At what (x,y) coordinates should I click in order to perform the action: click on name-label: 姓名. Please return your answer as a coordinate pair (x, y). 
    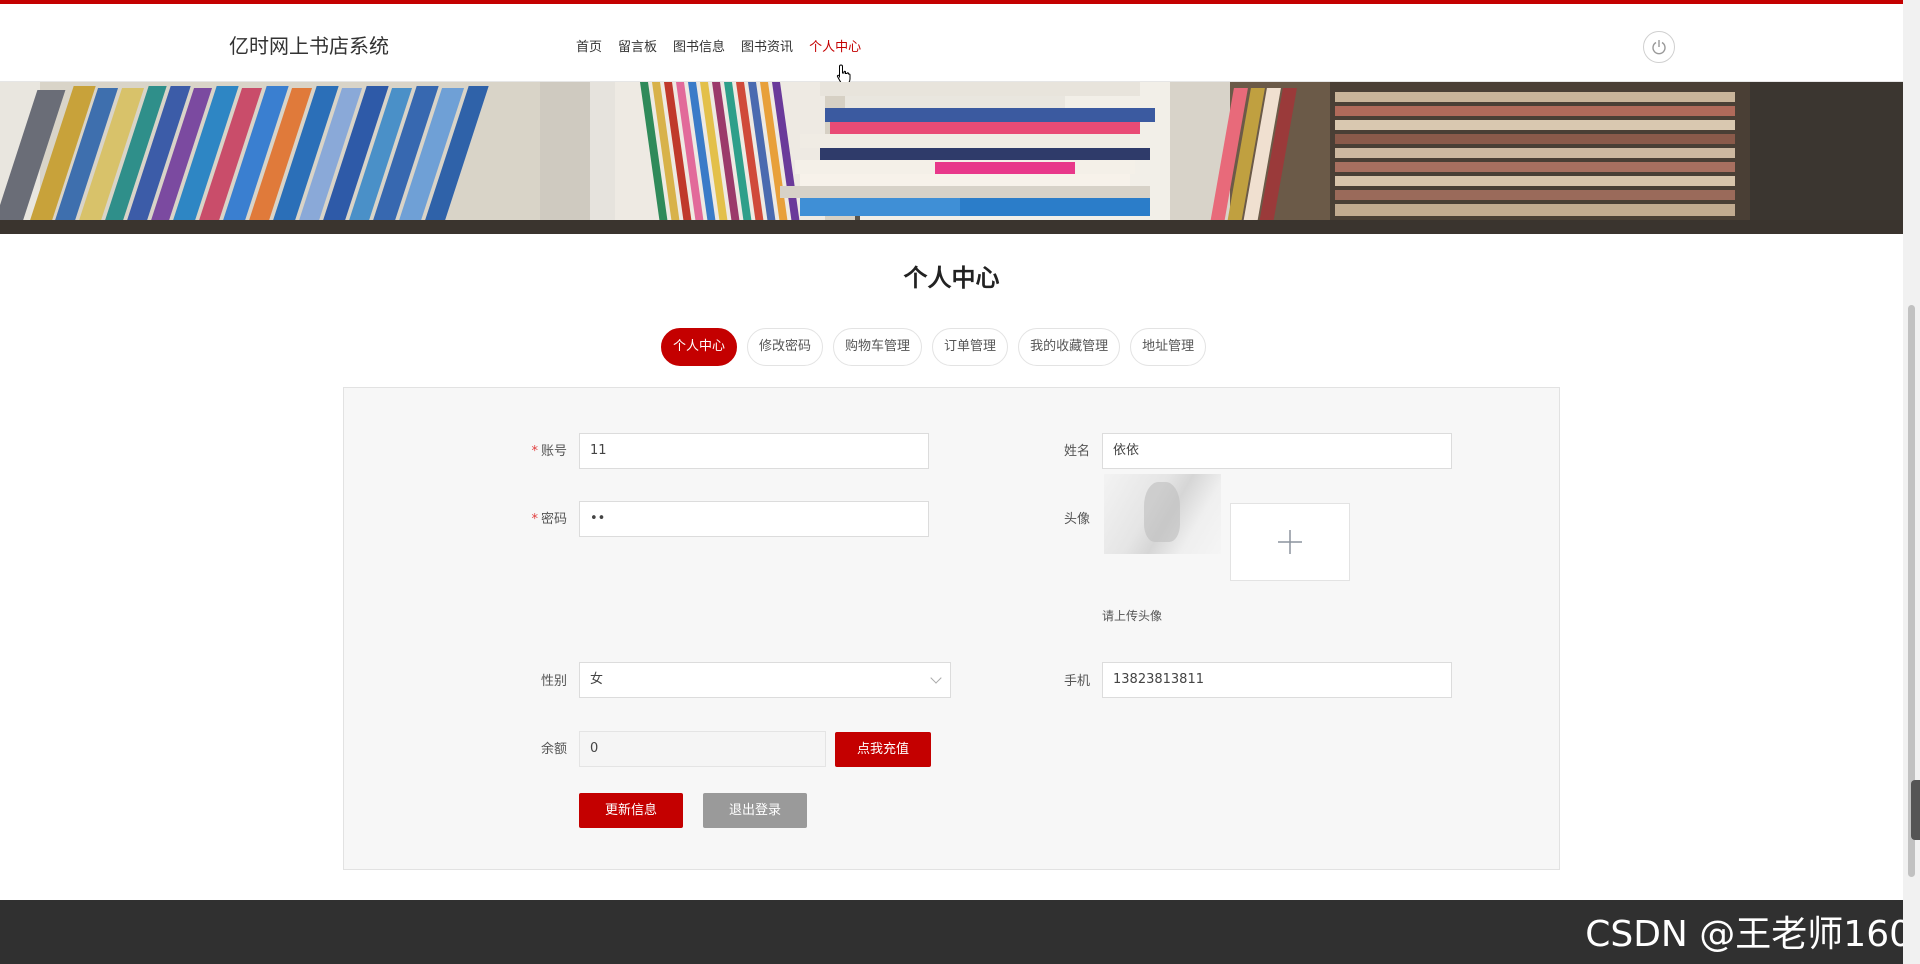
    Looking at the image, I should click on (1076, 451).